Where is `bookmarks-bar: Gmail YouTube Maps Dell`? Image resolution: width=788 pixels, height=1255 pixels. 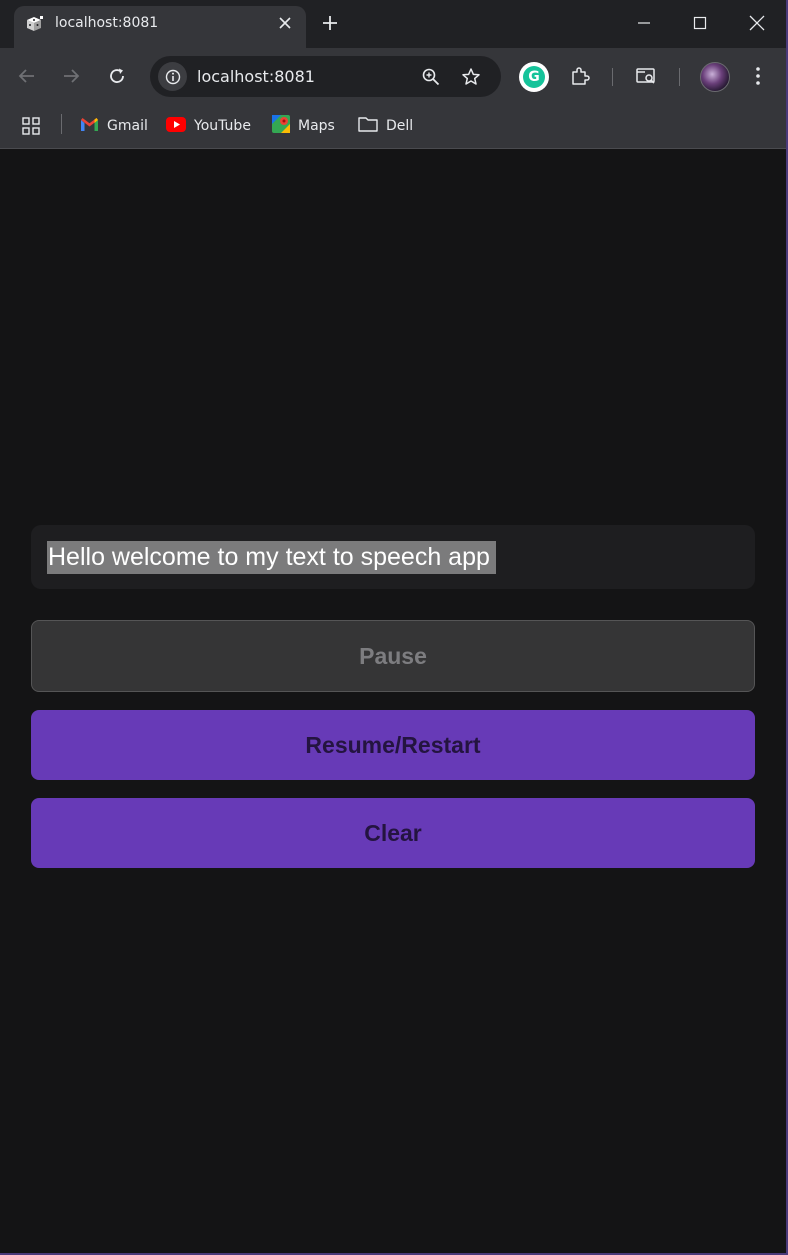
bookmarks-bar: Gmail YouTube Maps Dell is located at coordinates (393, 126).